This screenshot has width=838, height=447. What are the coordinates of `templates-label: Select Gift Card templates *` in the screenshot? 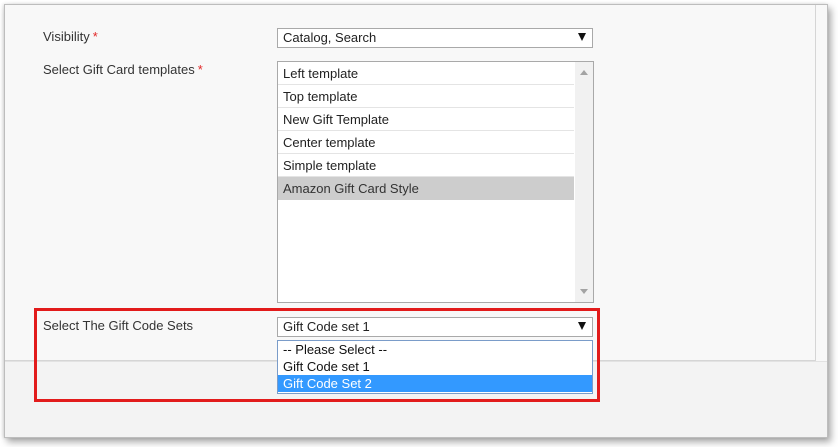 It's located at (123, 69).